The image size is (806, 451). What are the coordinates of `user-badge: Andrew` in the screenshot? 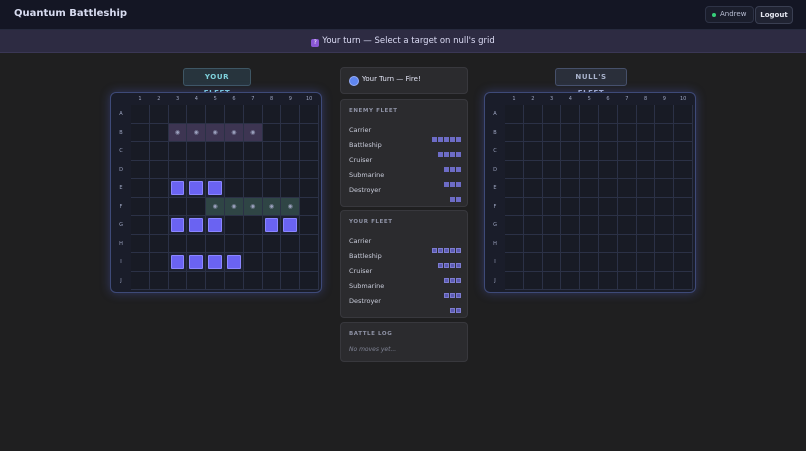 It's located at (730, 14).